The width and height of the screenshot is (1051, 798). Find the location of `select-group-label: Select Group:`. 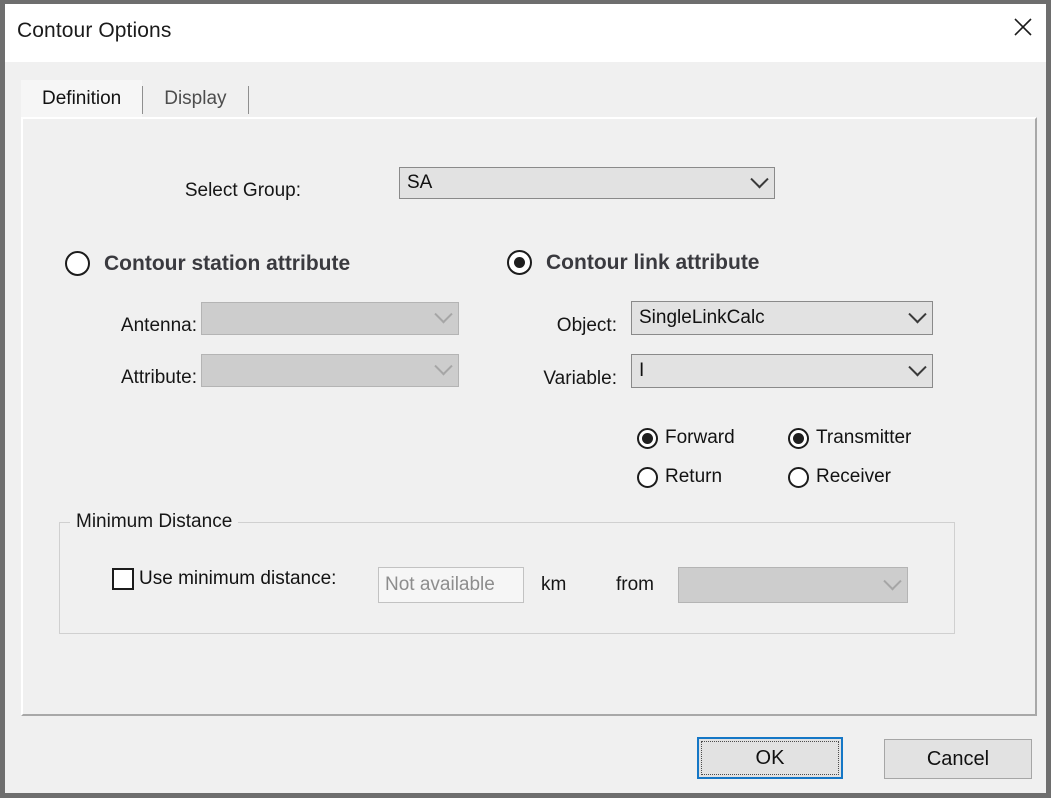

select-group-label: Select Group: is located at coordinates (242, 190).